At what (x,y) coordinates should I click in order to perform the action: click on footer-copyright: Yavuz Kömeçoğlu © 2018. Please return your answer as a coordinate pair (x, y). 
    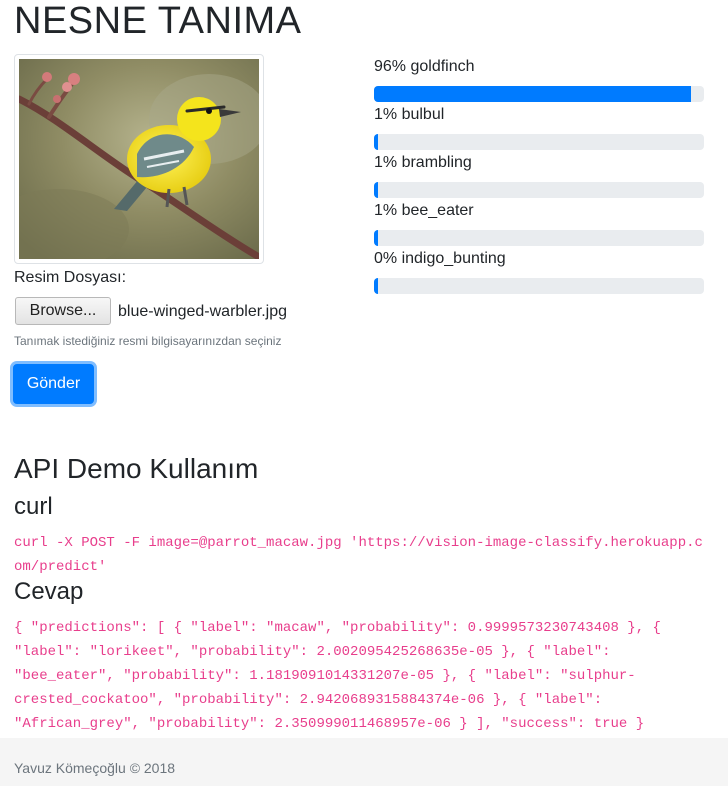
    Looking at the image, I should click on (95, 768).